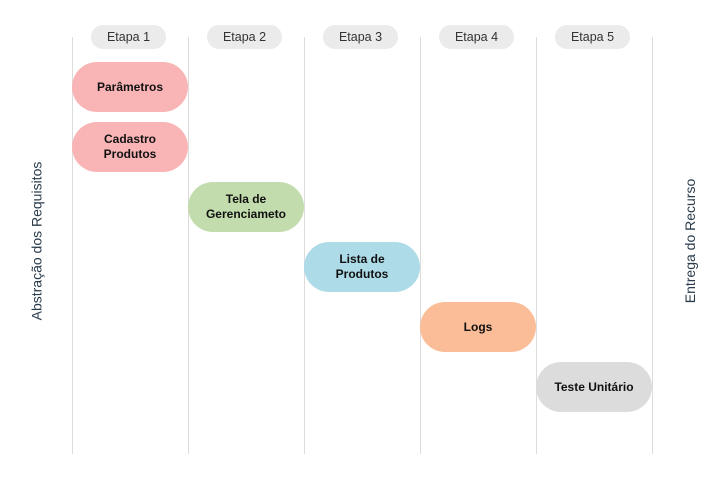 The width and height of the screenshot is (724, 483). I want to click on task-logs: Logs, so click(478, 327).